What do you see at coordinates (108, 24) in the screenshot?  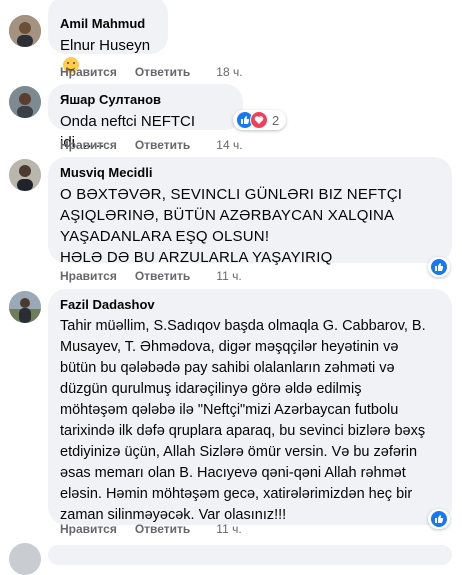 I see `comment-author: Amil Mahmud` at bounding box center [108, 24].